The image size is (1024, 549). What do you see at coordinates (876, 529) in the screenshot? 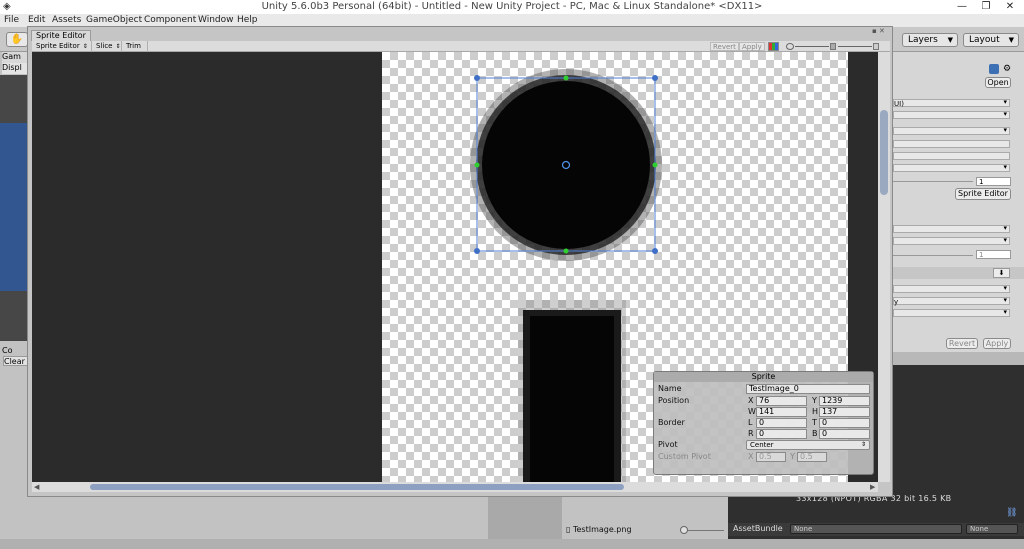
I see `asset-bundle-dropdown: None` at bounding box center [876, 529].